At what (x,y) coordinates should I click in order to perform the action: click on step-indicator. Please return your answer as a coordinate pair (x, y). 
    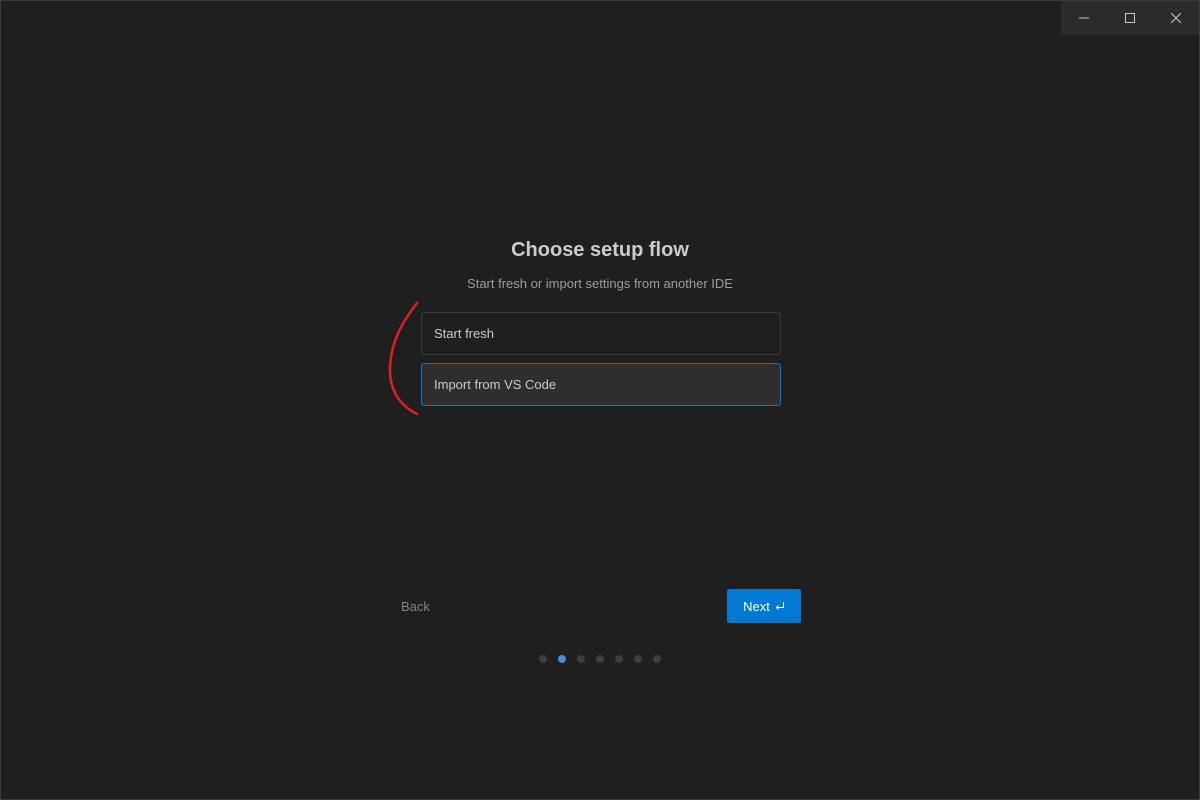
    Looking at the image, I should click on (600, 659).